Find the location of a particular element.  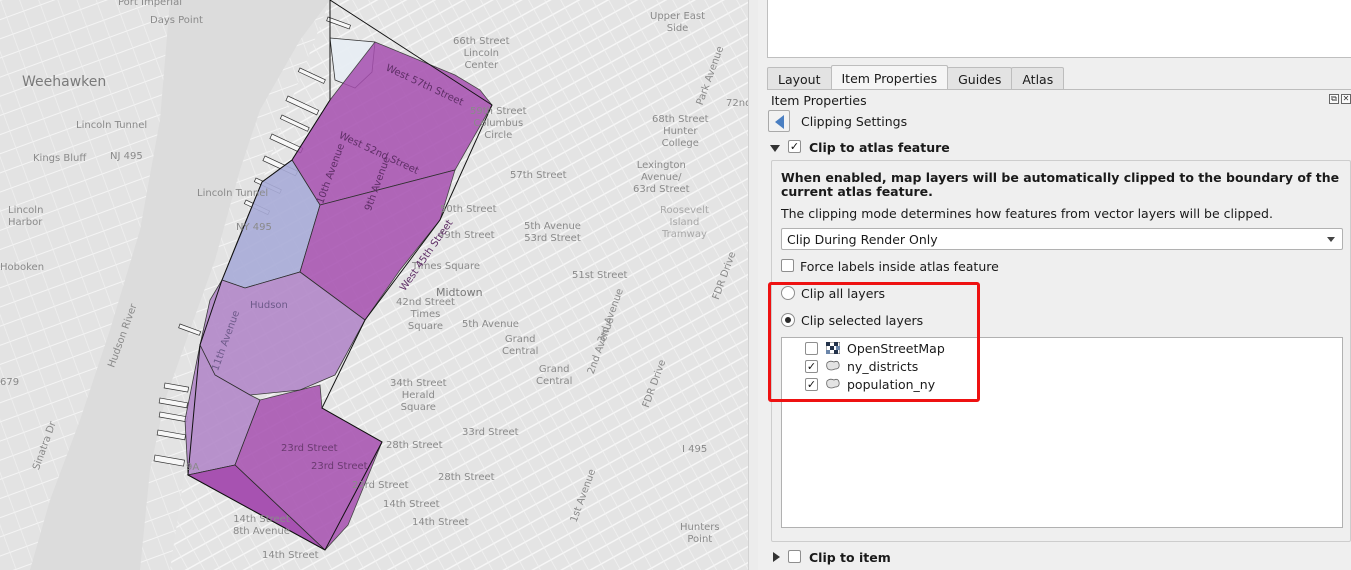

map-label-roosevelt: Roosevelt Island Tramway is located at coordinates (684, 222).